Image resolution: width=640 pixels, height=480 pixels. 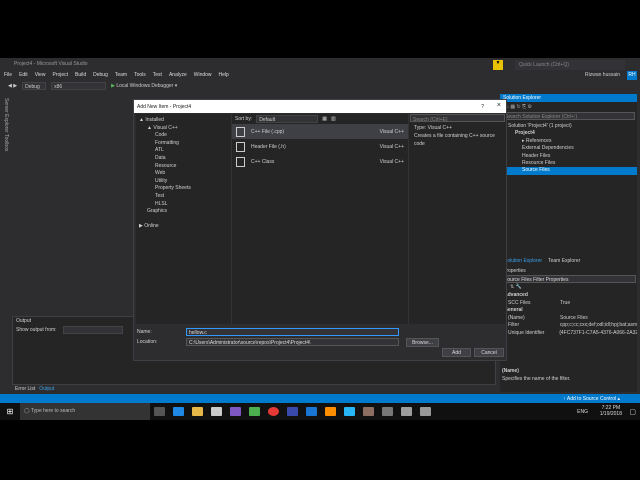 What do you see at coordinates (568, 163) in the screenshot?
I see `solution-tree-item: Resource Files` at bounding box center [568, 163].